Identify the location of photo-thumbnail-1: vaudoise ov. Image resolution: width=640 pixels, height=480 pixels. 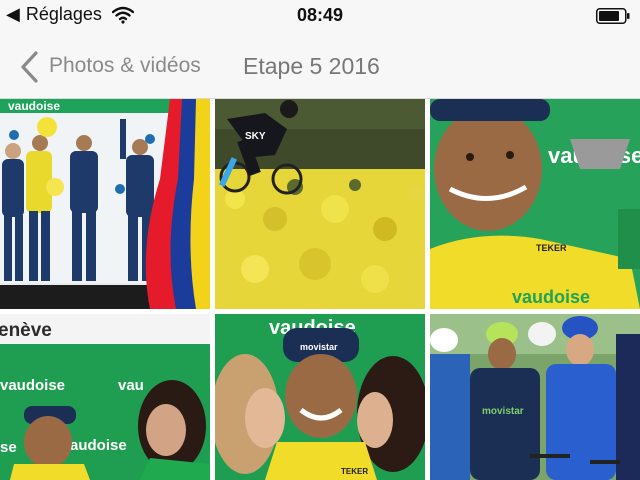
(105, 204).